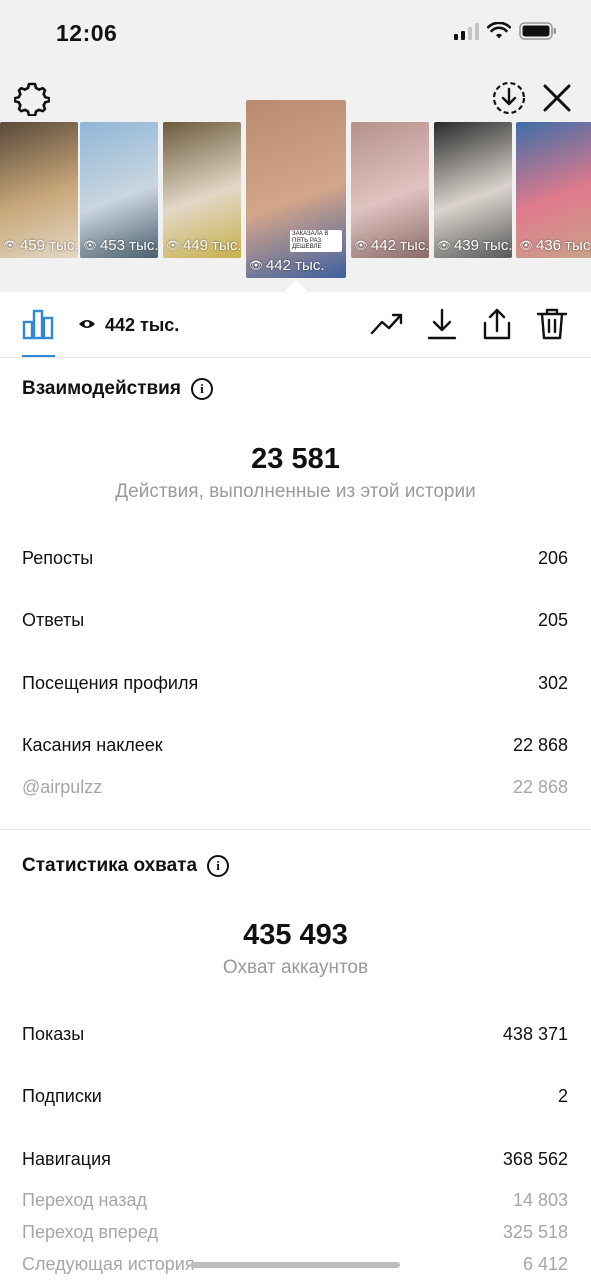 This screenshot has height=1280, width=591. What do you see at coordinates (295, 829) in the screenshot?
I see `section-divider` at bounding box center [295, 829].